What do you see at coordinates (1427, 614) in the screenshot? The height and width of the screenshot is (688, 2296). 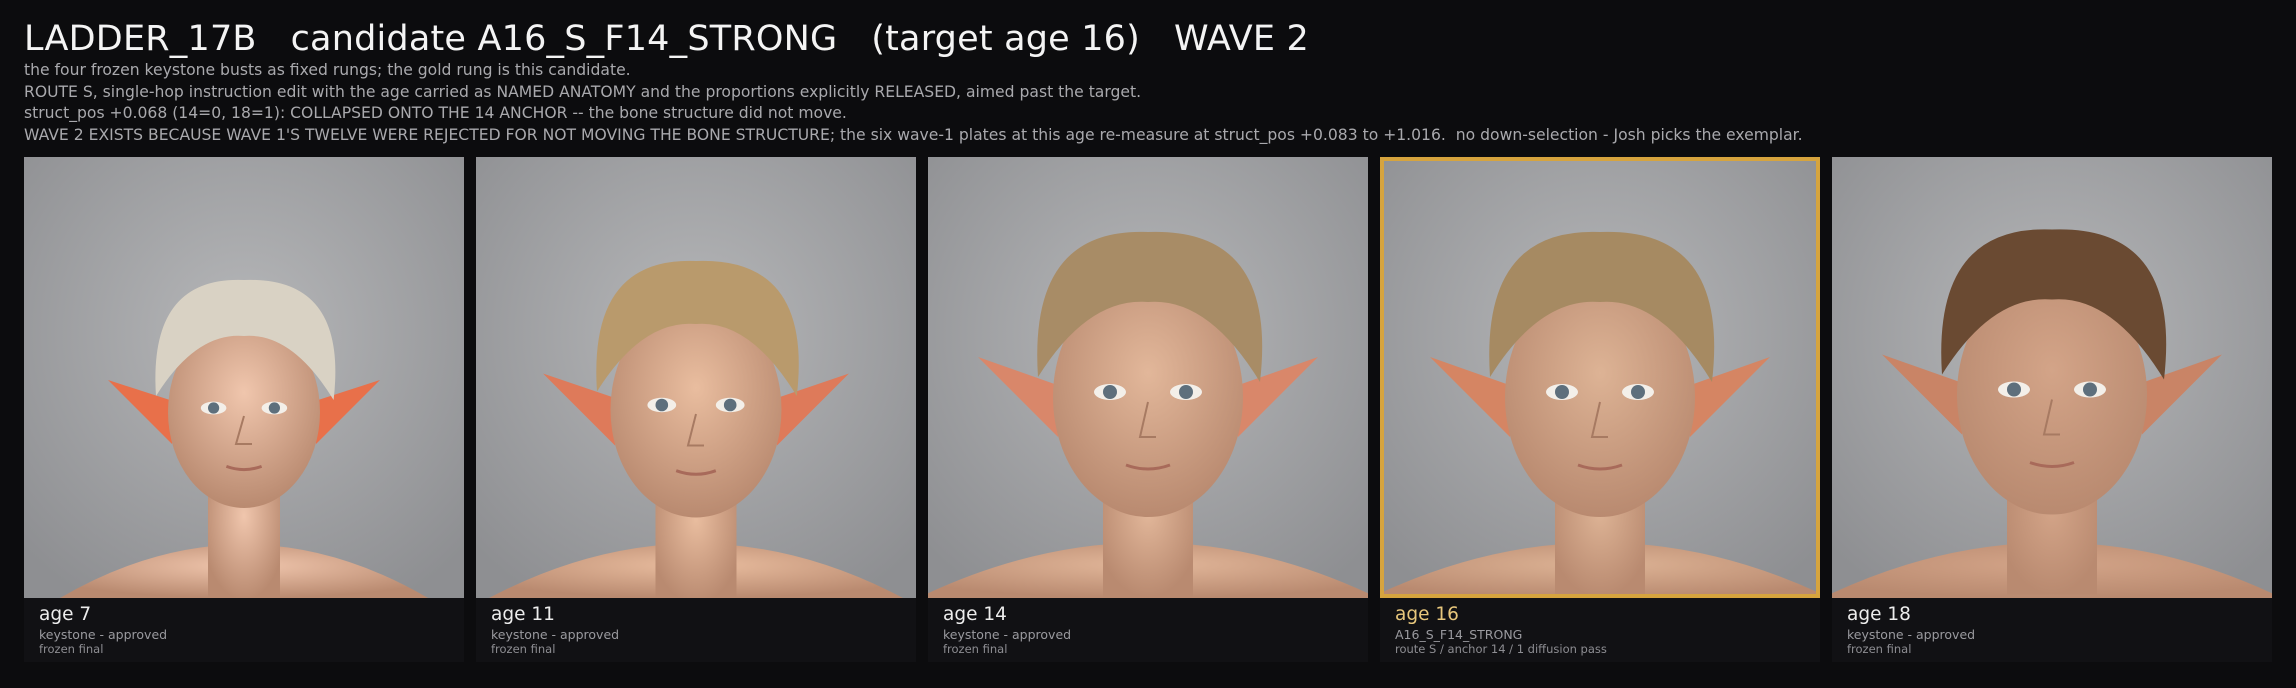 I see `rung-age-label: age 16` at bounding box center [1427, 614].